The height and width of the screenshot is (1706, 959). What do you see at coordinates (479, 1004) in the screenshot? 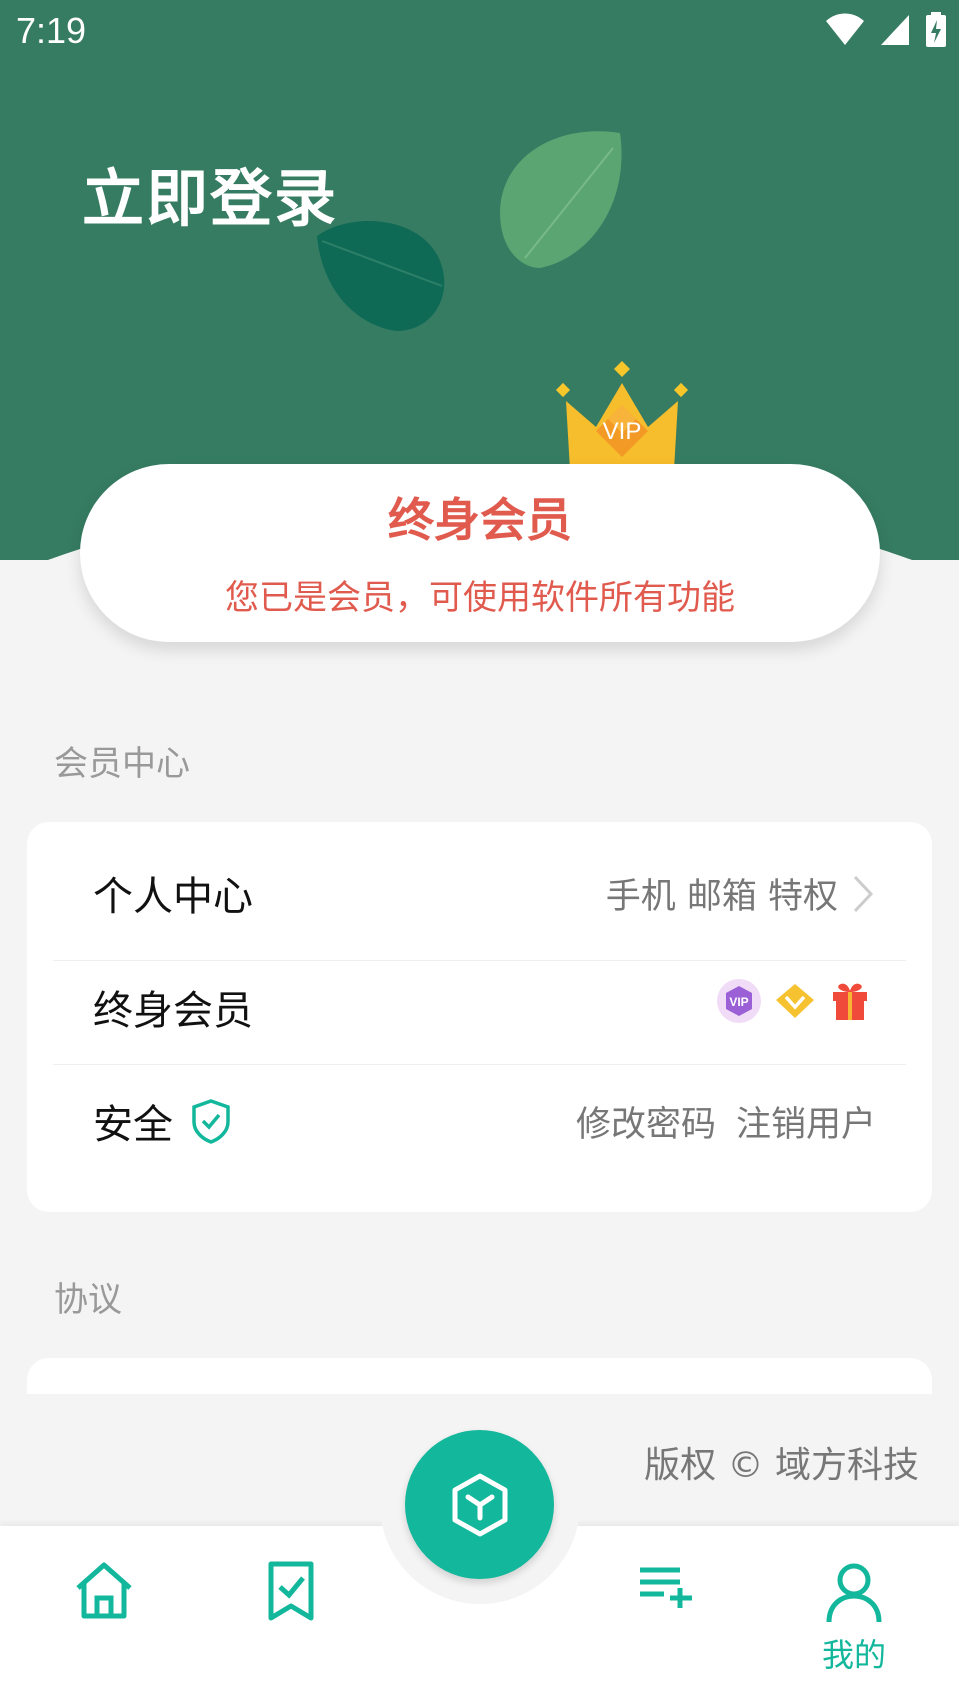
I see `row-lifetime-member: 终身会员 VIP` at bounding box center [479, 1004].